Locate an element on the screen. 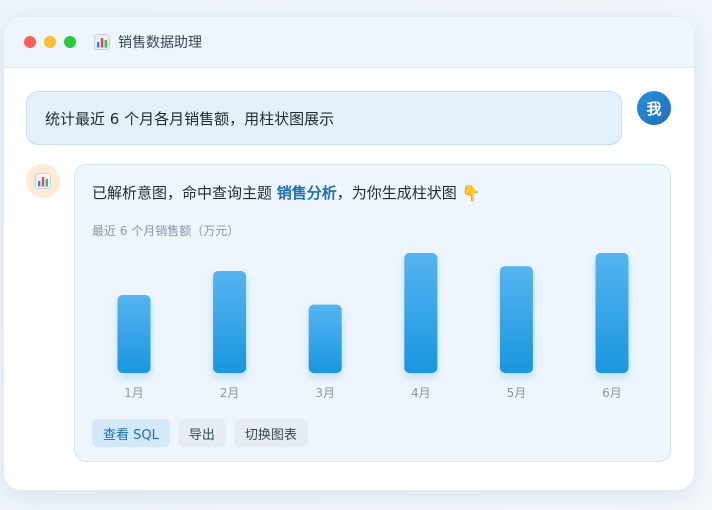  bot-message-text: 已解析意图，命中查询主题 销售分析，为你生成柱状图 👇 is located at coordinates (286, 192).